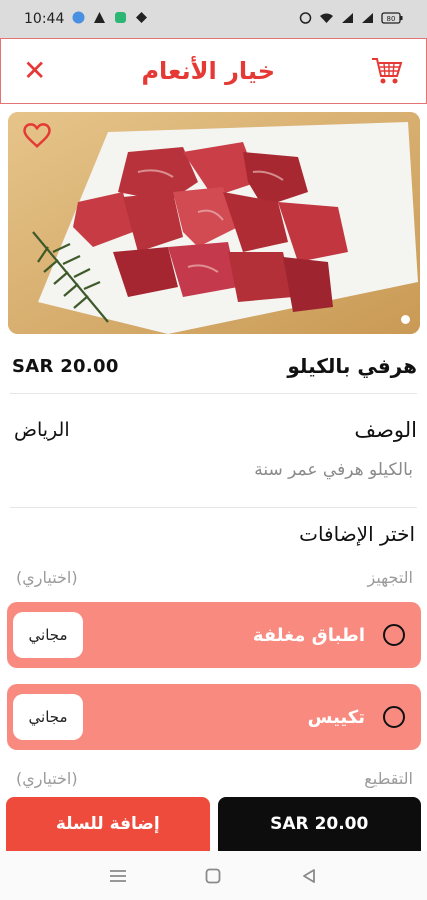 This screenshot has height=900, width=427. I want to click on status-left: 10:44, so click(86, 19).